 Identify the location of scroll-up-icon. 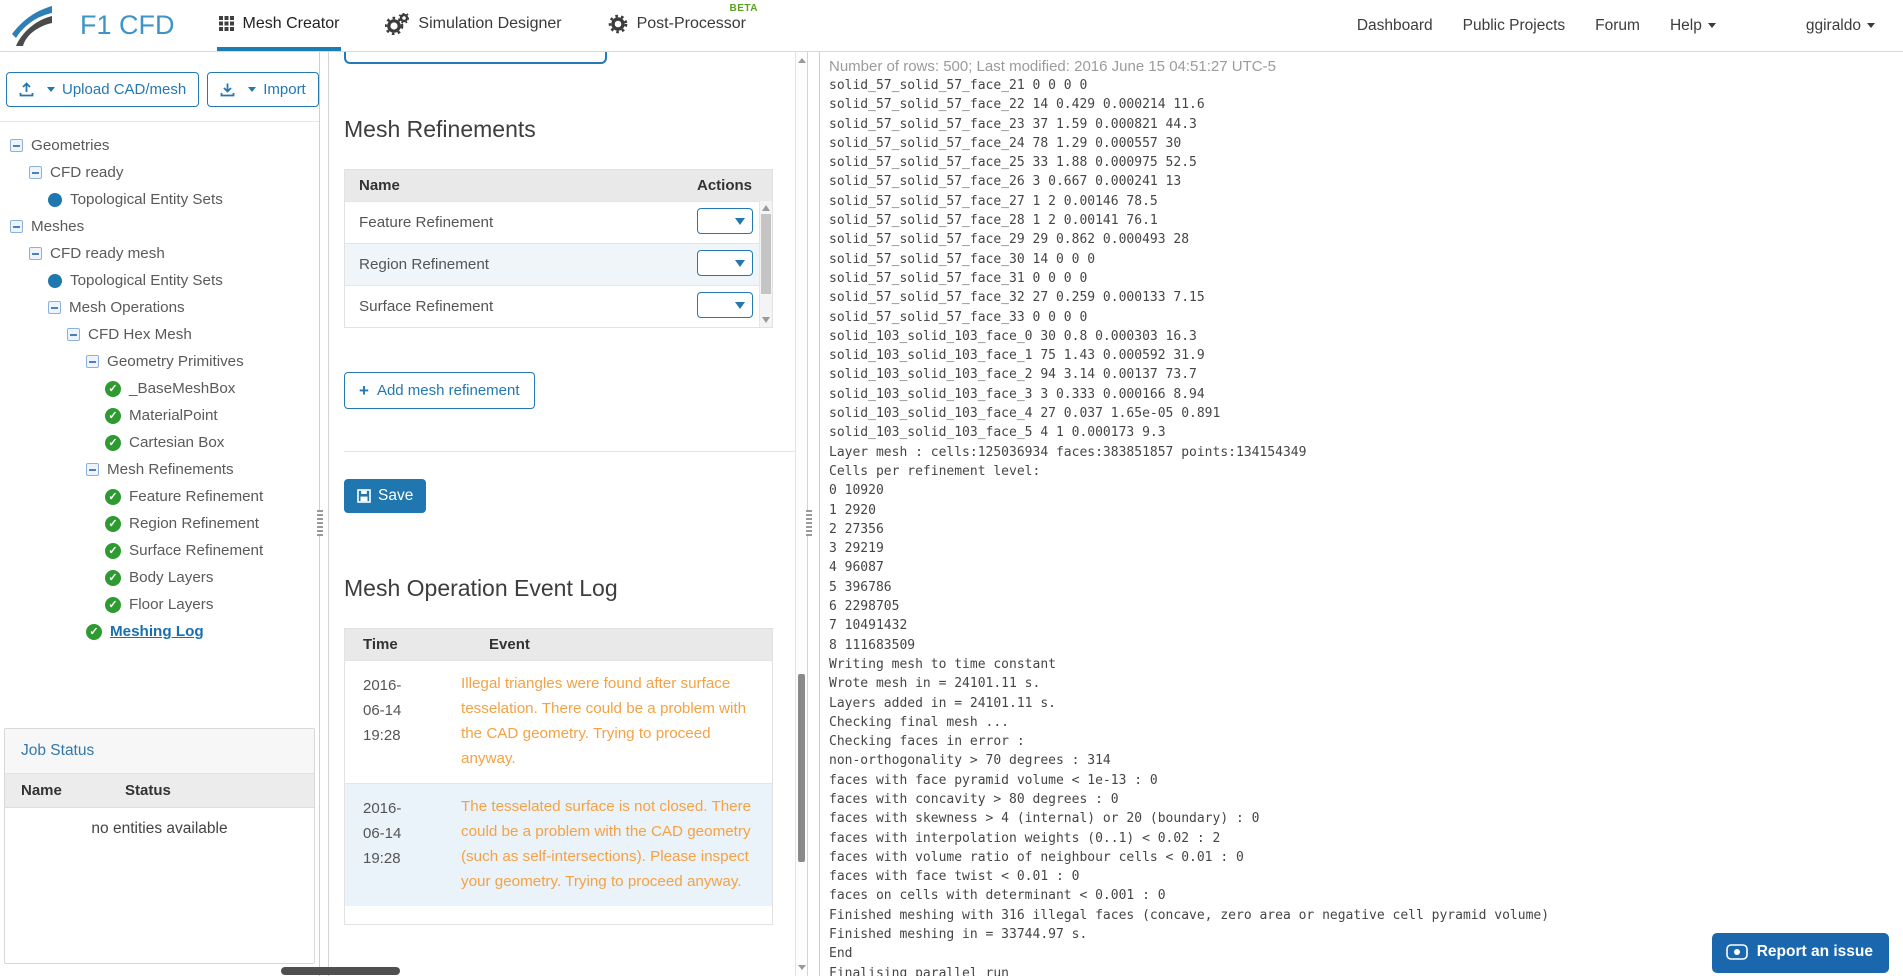
(766, 208).